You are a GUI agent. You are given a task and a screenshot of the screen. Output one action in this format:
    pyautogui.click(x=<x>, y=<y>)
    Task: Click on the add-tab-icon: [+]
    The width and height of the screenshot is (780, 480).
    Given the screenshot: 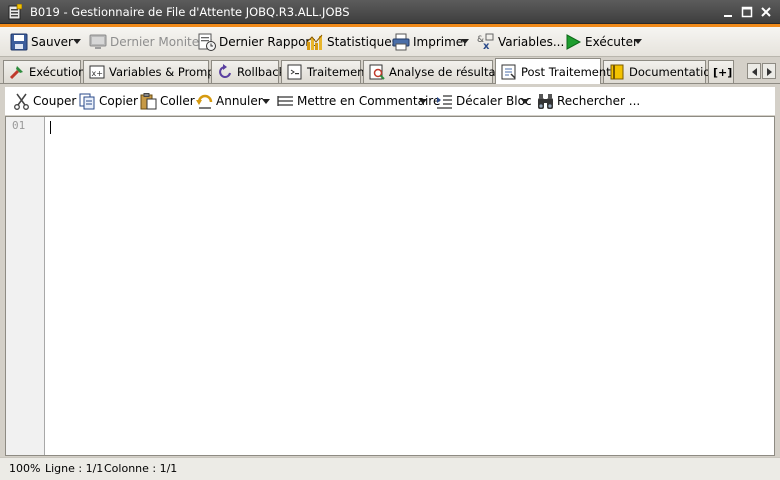 What is the action you would take?
    pyautogui.click(x=723, y=72)
    